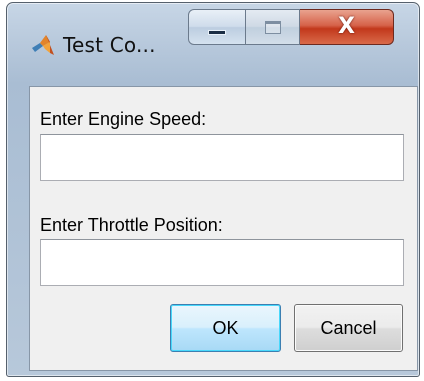 The width and height of the screenshot is (424, 381). Describe the element at coordinates (222, 157) in the screenshot. I see `engine-speed-input` at that location.